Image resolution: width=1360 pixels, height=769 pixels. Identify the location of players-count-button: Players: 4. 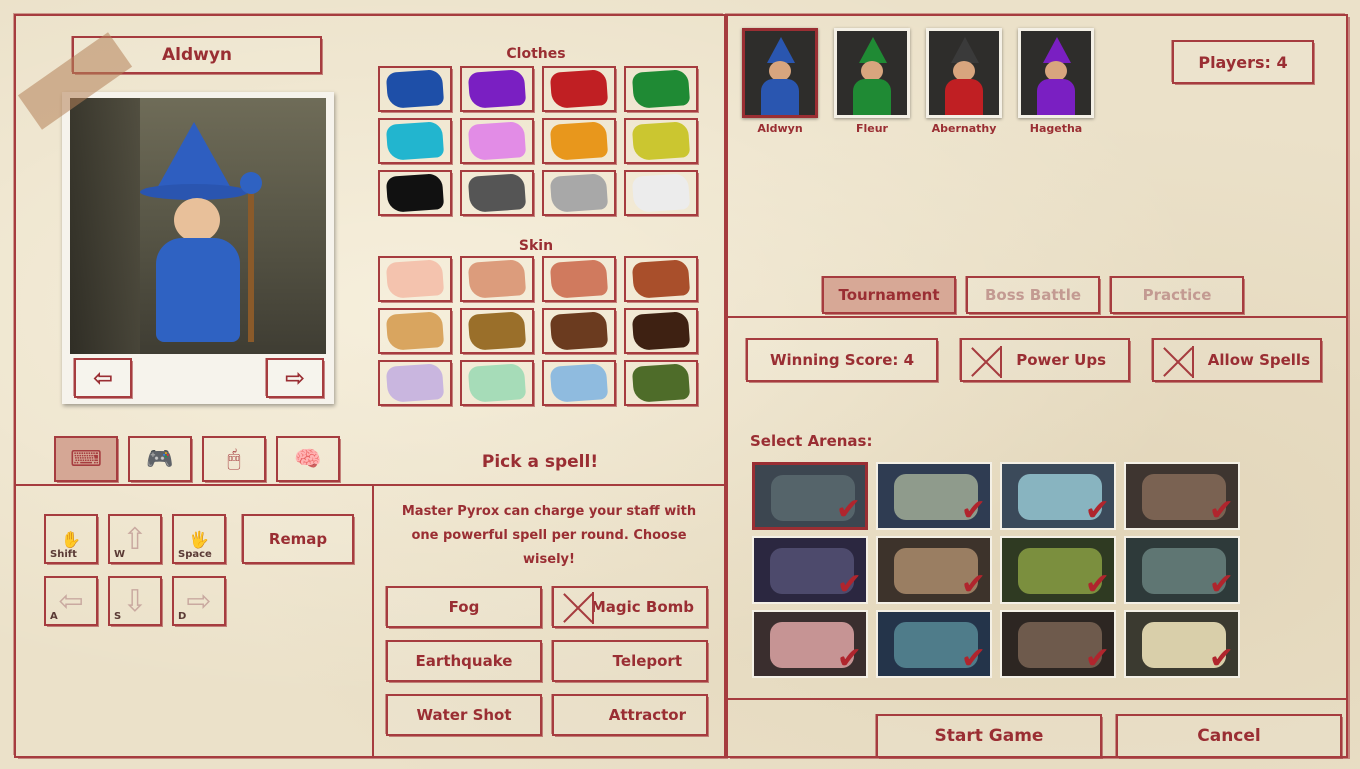
(1243, 62).